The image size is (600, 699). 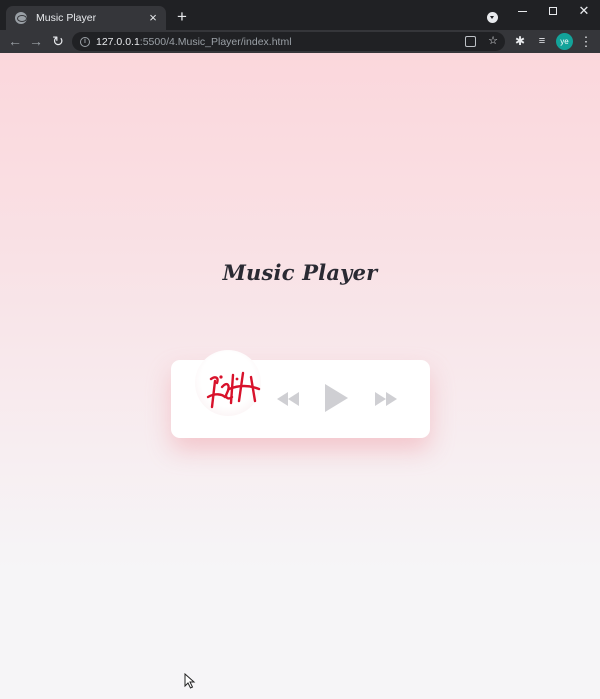 I want to click on tab-search-icon, so click(x=492, y=17).